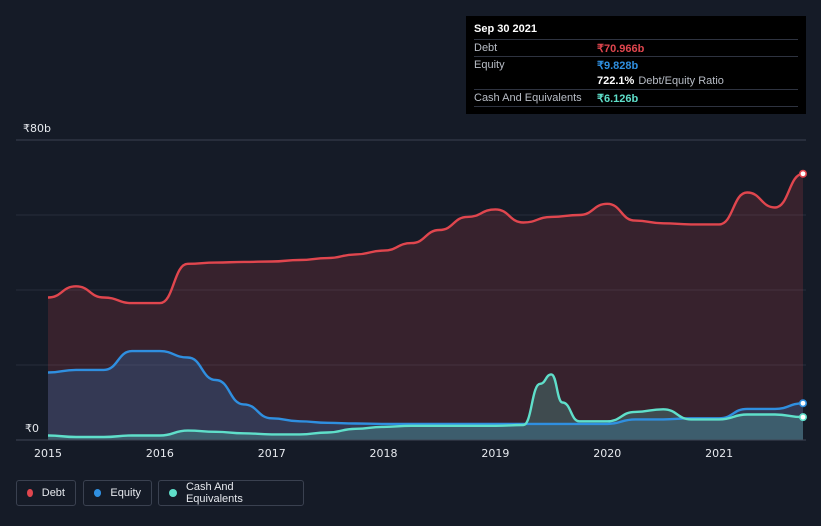 The width and height of the screenshot is (821, 526). I want to click on tooltip-row-debt: Debt ₹70.966b, so click(636, 47).